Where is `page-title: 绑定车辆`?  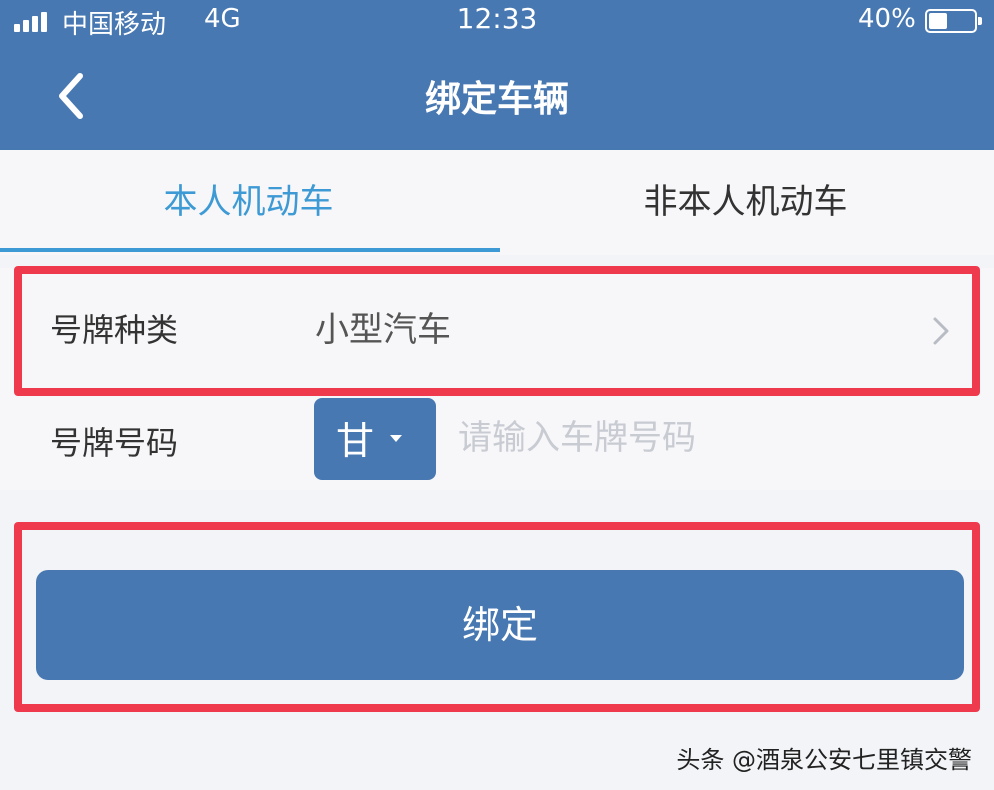
page-title: 绑定车辆 is located at coordinates (496, 99).